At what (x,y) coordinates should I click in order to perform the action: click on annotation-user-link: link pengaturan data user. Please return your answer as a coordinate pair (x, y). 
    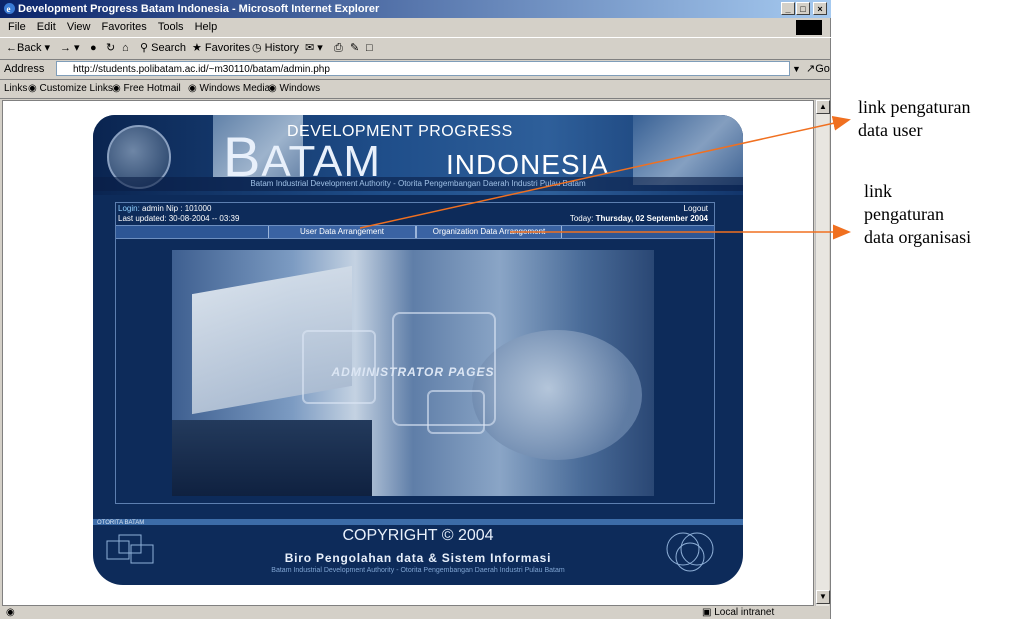
    Looking at the image, I should click on (914, 119).